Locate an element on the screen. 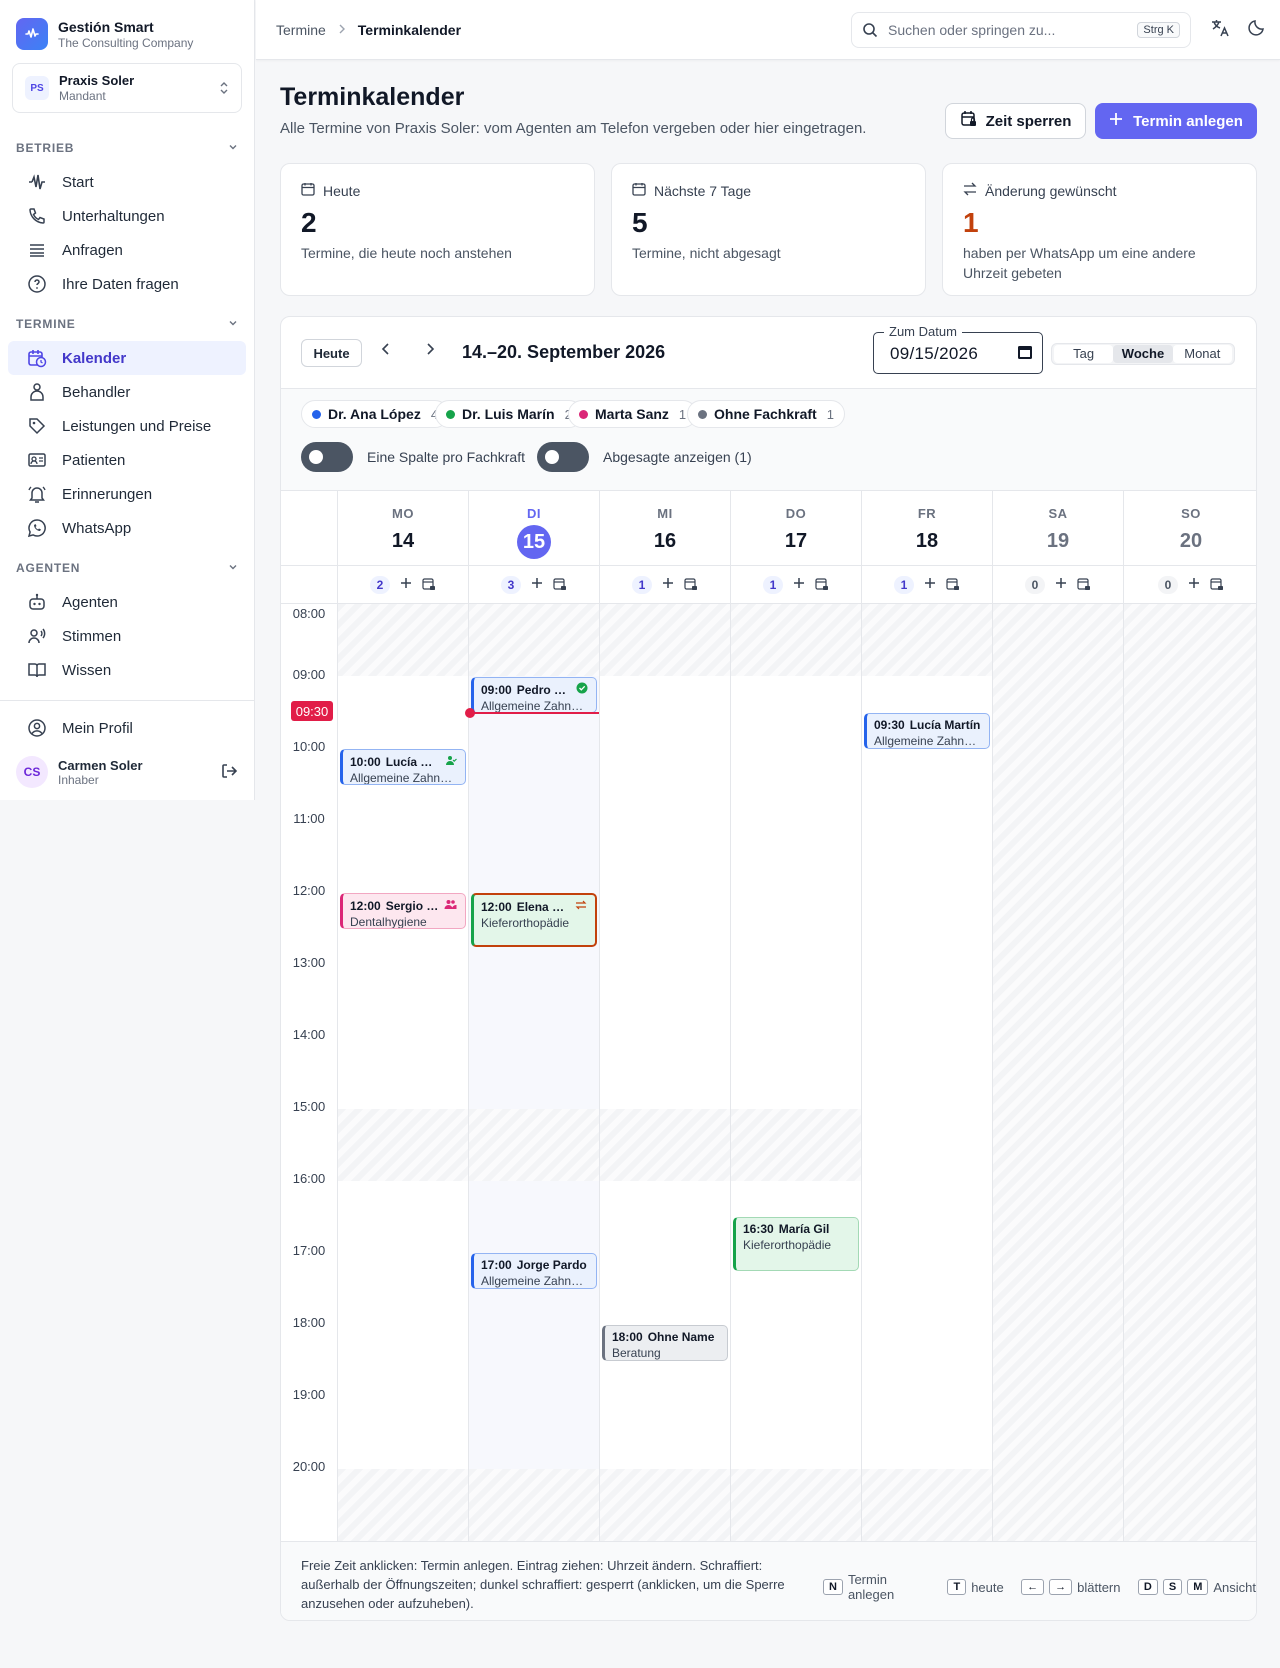  appointment: 12:00 Sergio Ruiz Dentalhygiene is located at coordinates (403, 911).